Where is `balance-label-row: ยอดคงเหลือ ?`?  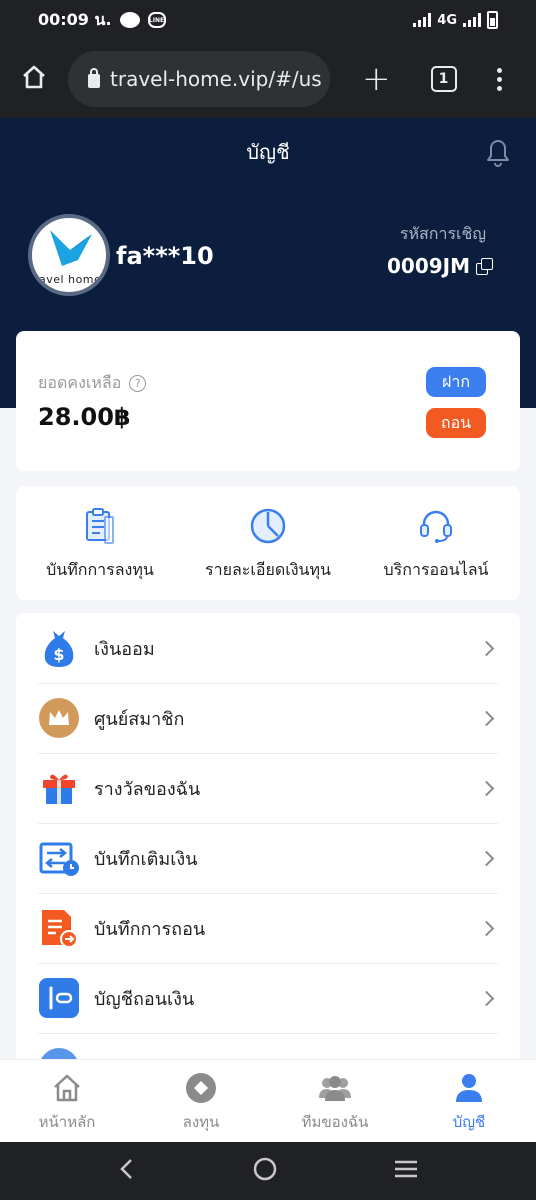 balance-label-row: ยอดคงเหลือ ? is located at coordinates (92, 383).